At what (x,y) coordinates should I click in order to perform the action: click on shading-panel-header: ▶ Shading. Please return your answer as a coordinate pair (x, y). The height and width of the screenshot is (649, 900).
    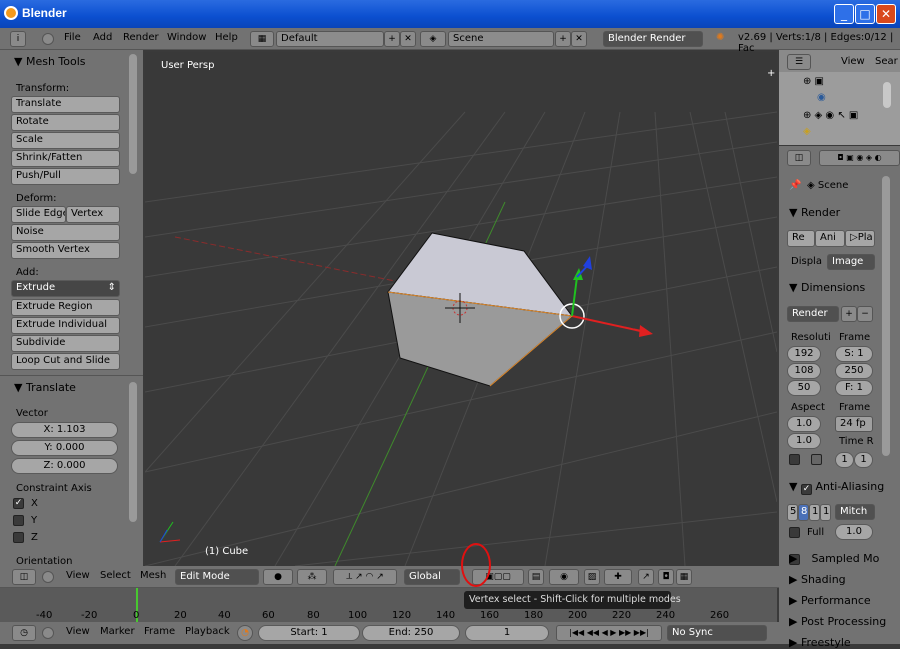
    Looking at the image, I should click on (817, 579).